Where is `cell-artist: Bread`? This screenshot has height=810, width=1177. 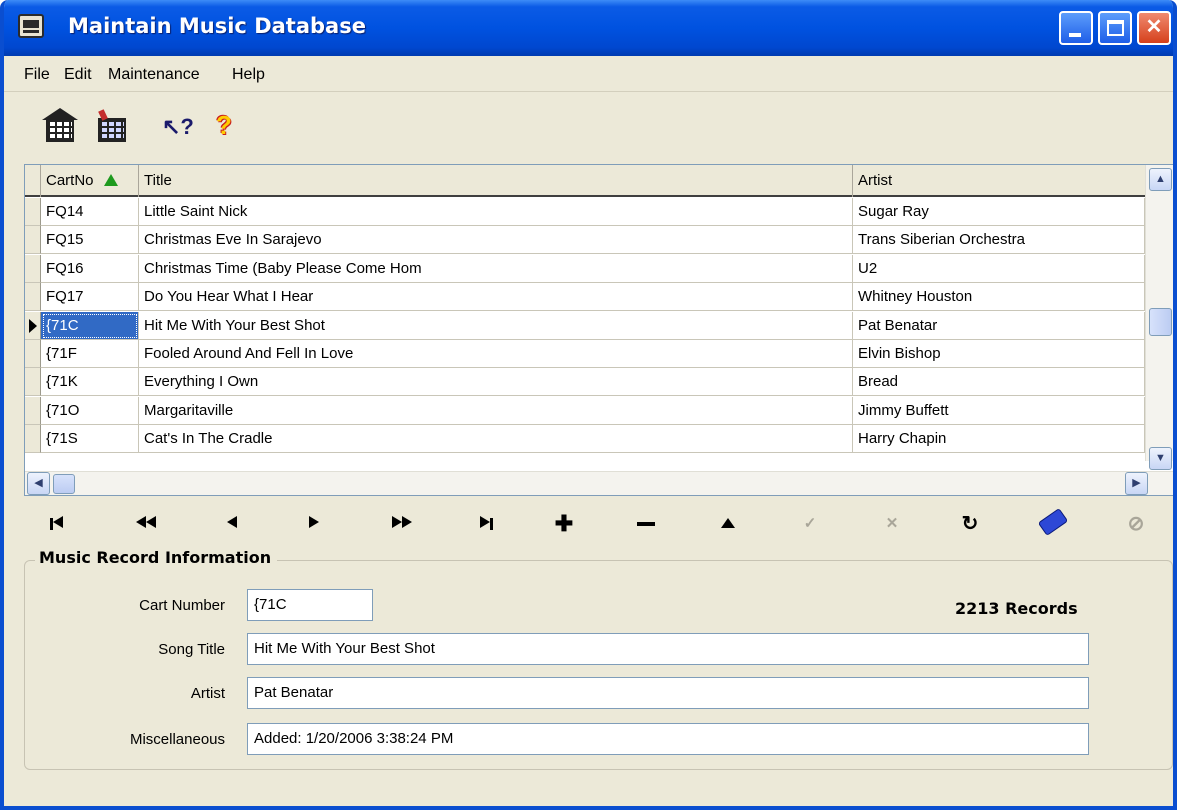 cell-artist: Bread is located at coordinates (999, 382).